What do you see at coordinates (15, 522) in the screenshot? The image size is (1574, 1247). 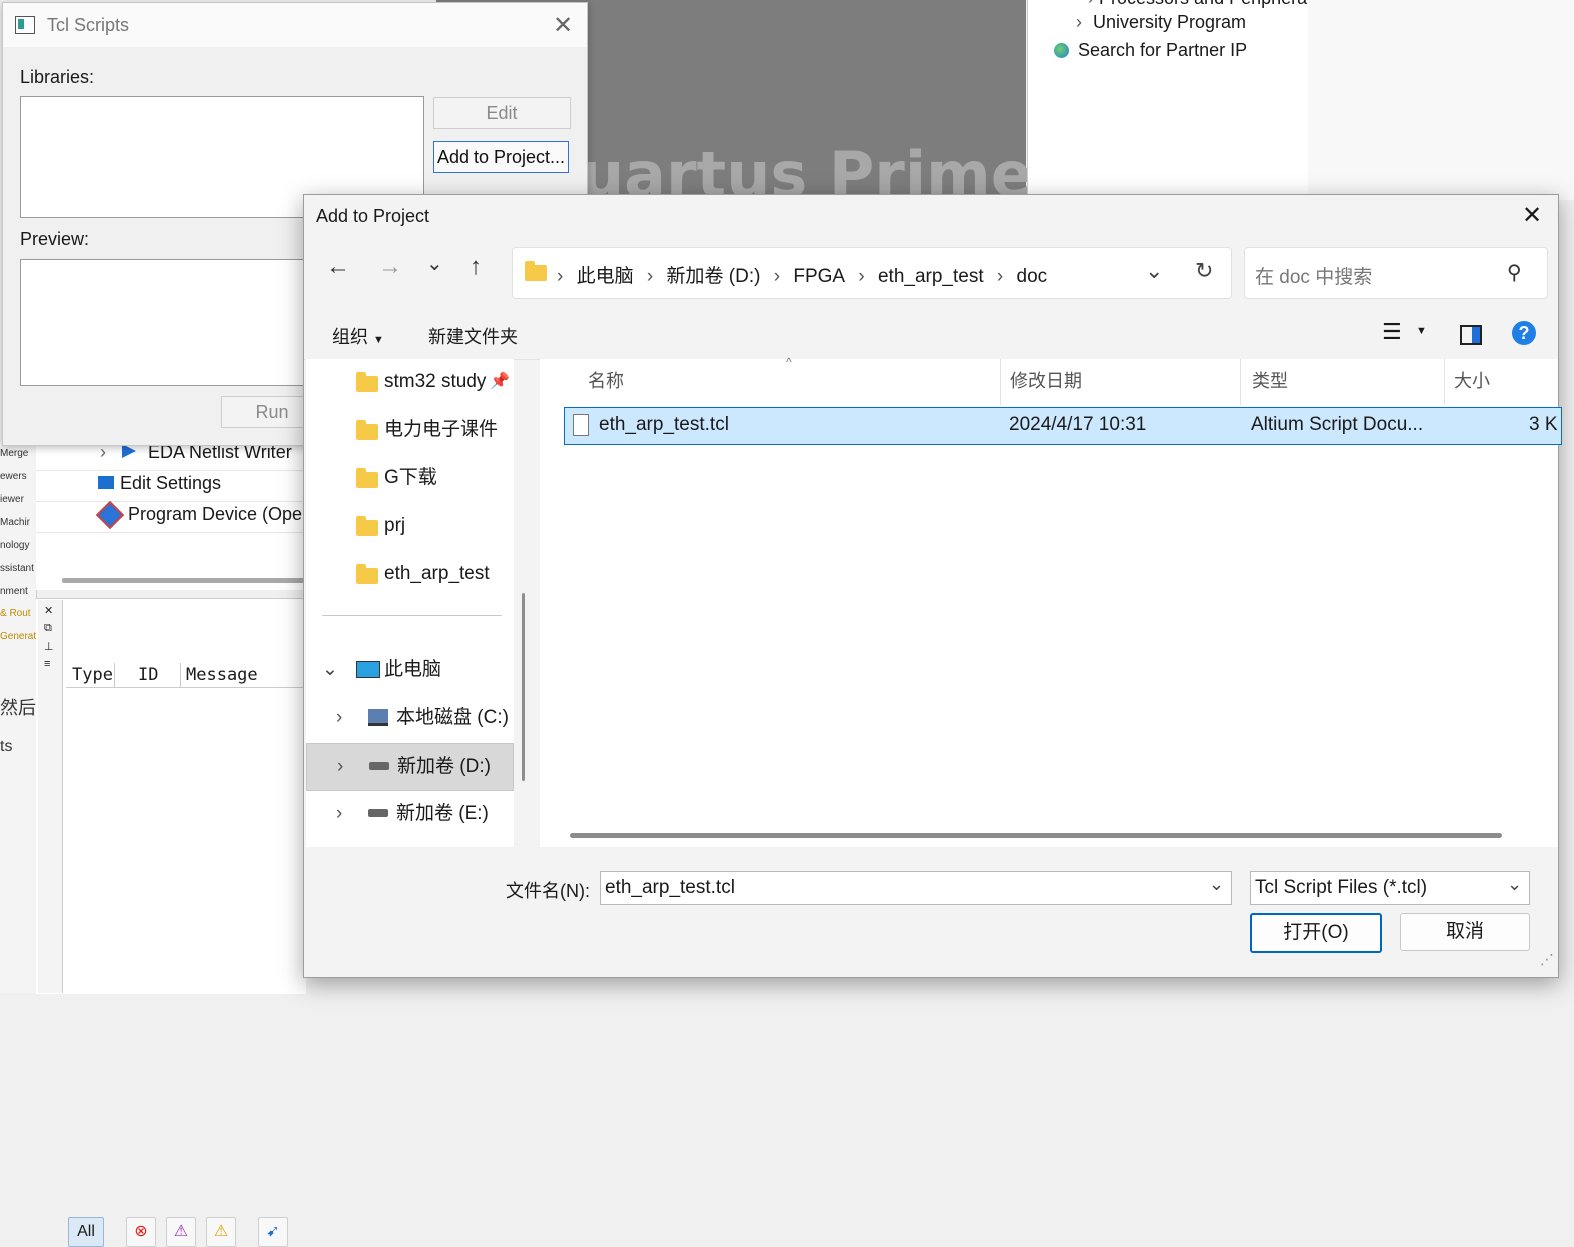 I see `strip-item: Machir` at bounding box center [15, 522].